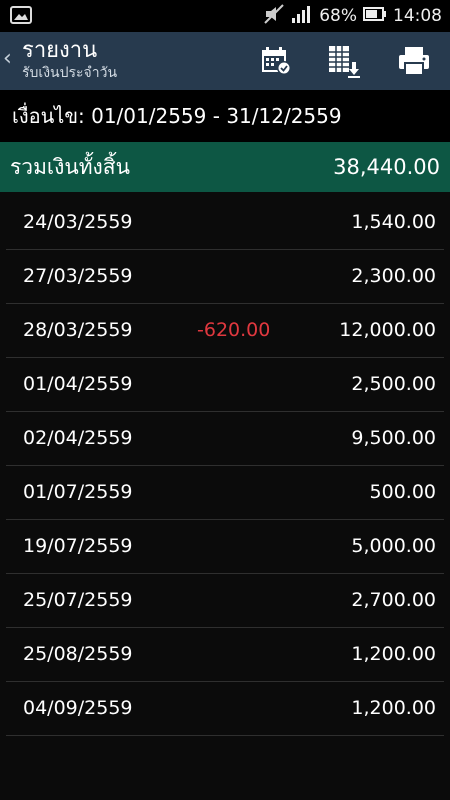 This screenshot has width=450, height=800. I want to click on list-item: 25/08/2559 1,200.00, so click(225, 655).